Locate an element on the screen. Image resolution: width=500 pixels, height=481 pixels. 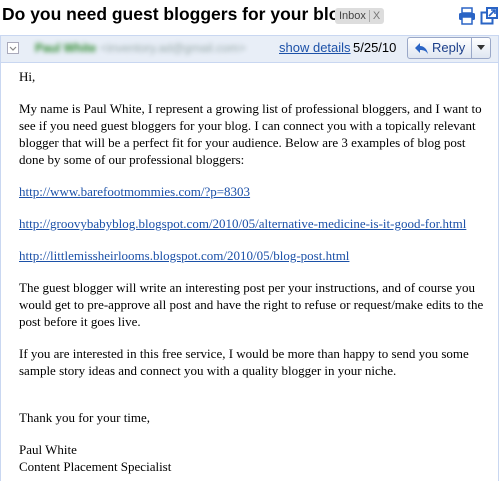
reply-label: Reply is located at coordinates (449, 47).